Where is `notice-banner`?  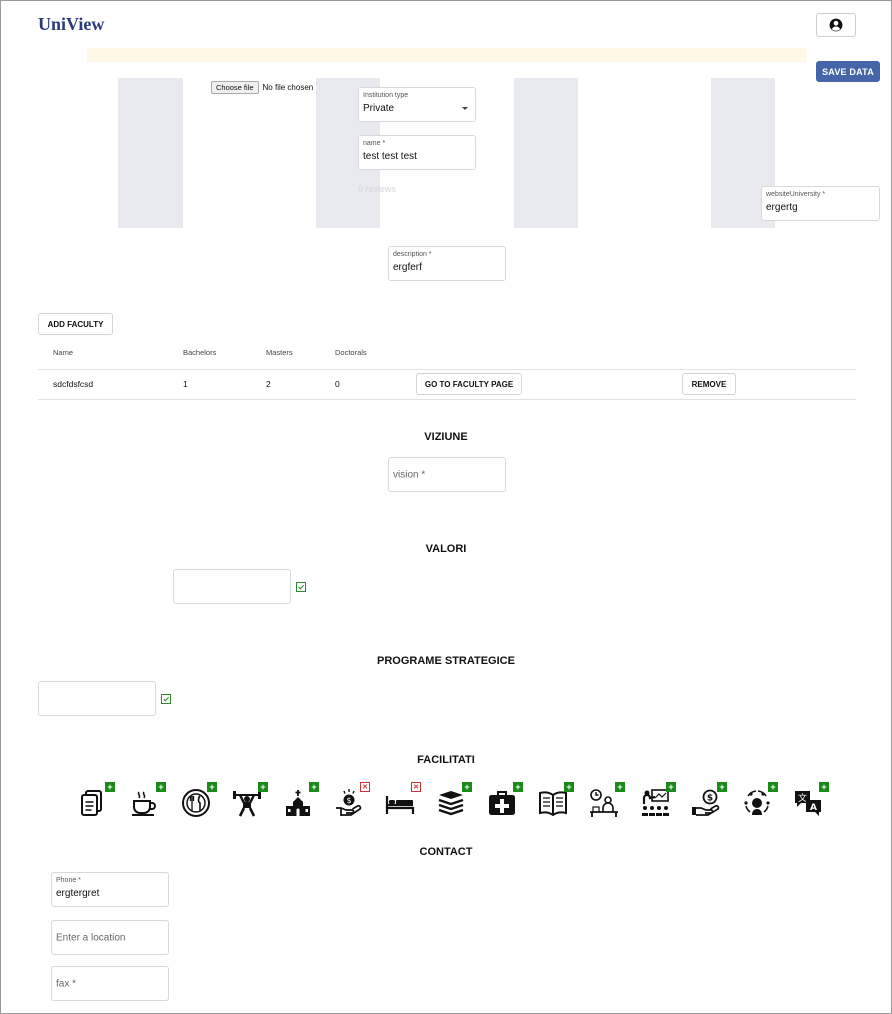 notice-banner is located at coordinates (447, 55).